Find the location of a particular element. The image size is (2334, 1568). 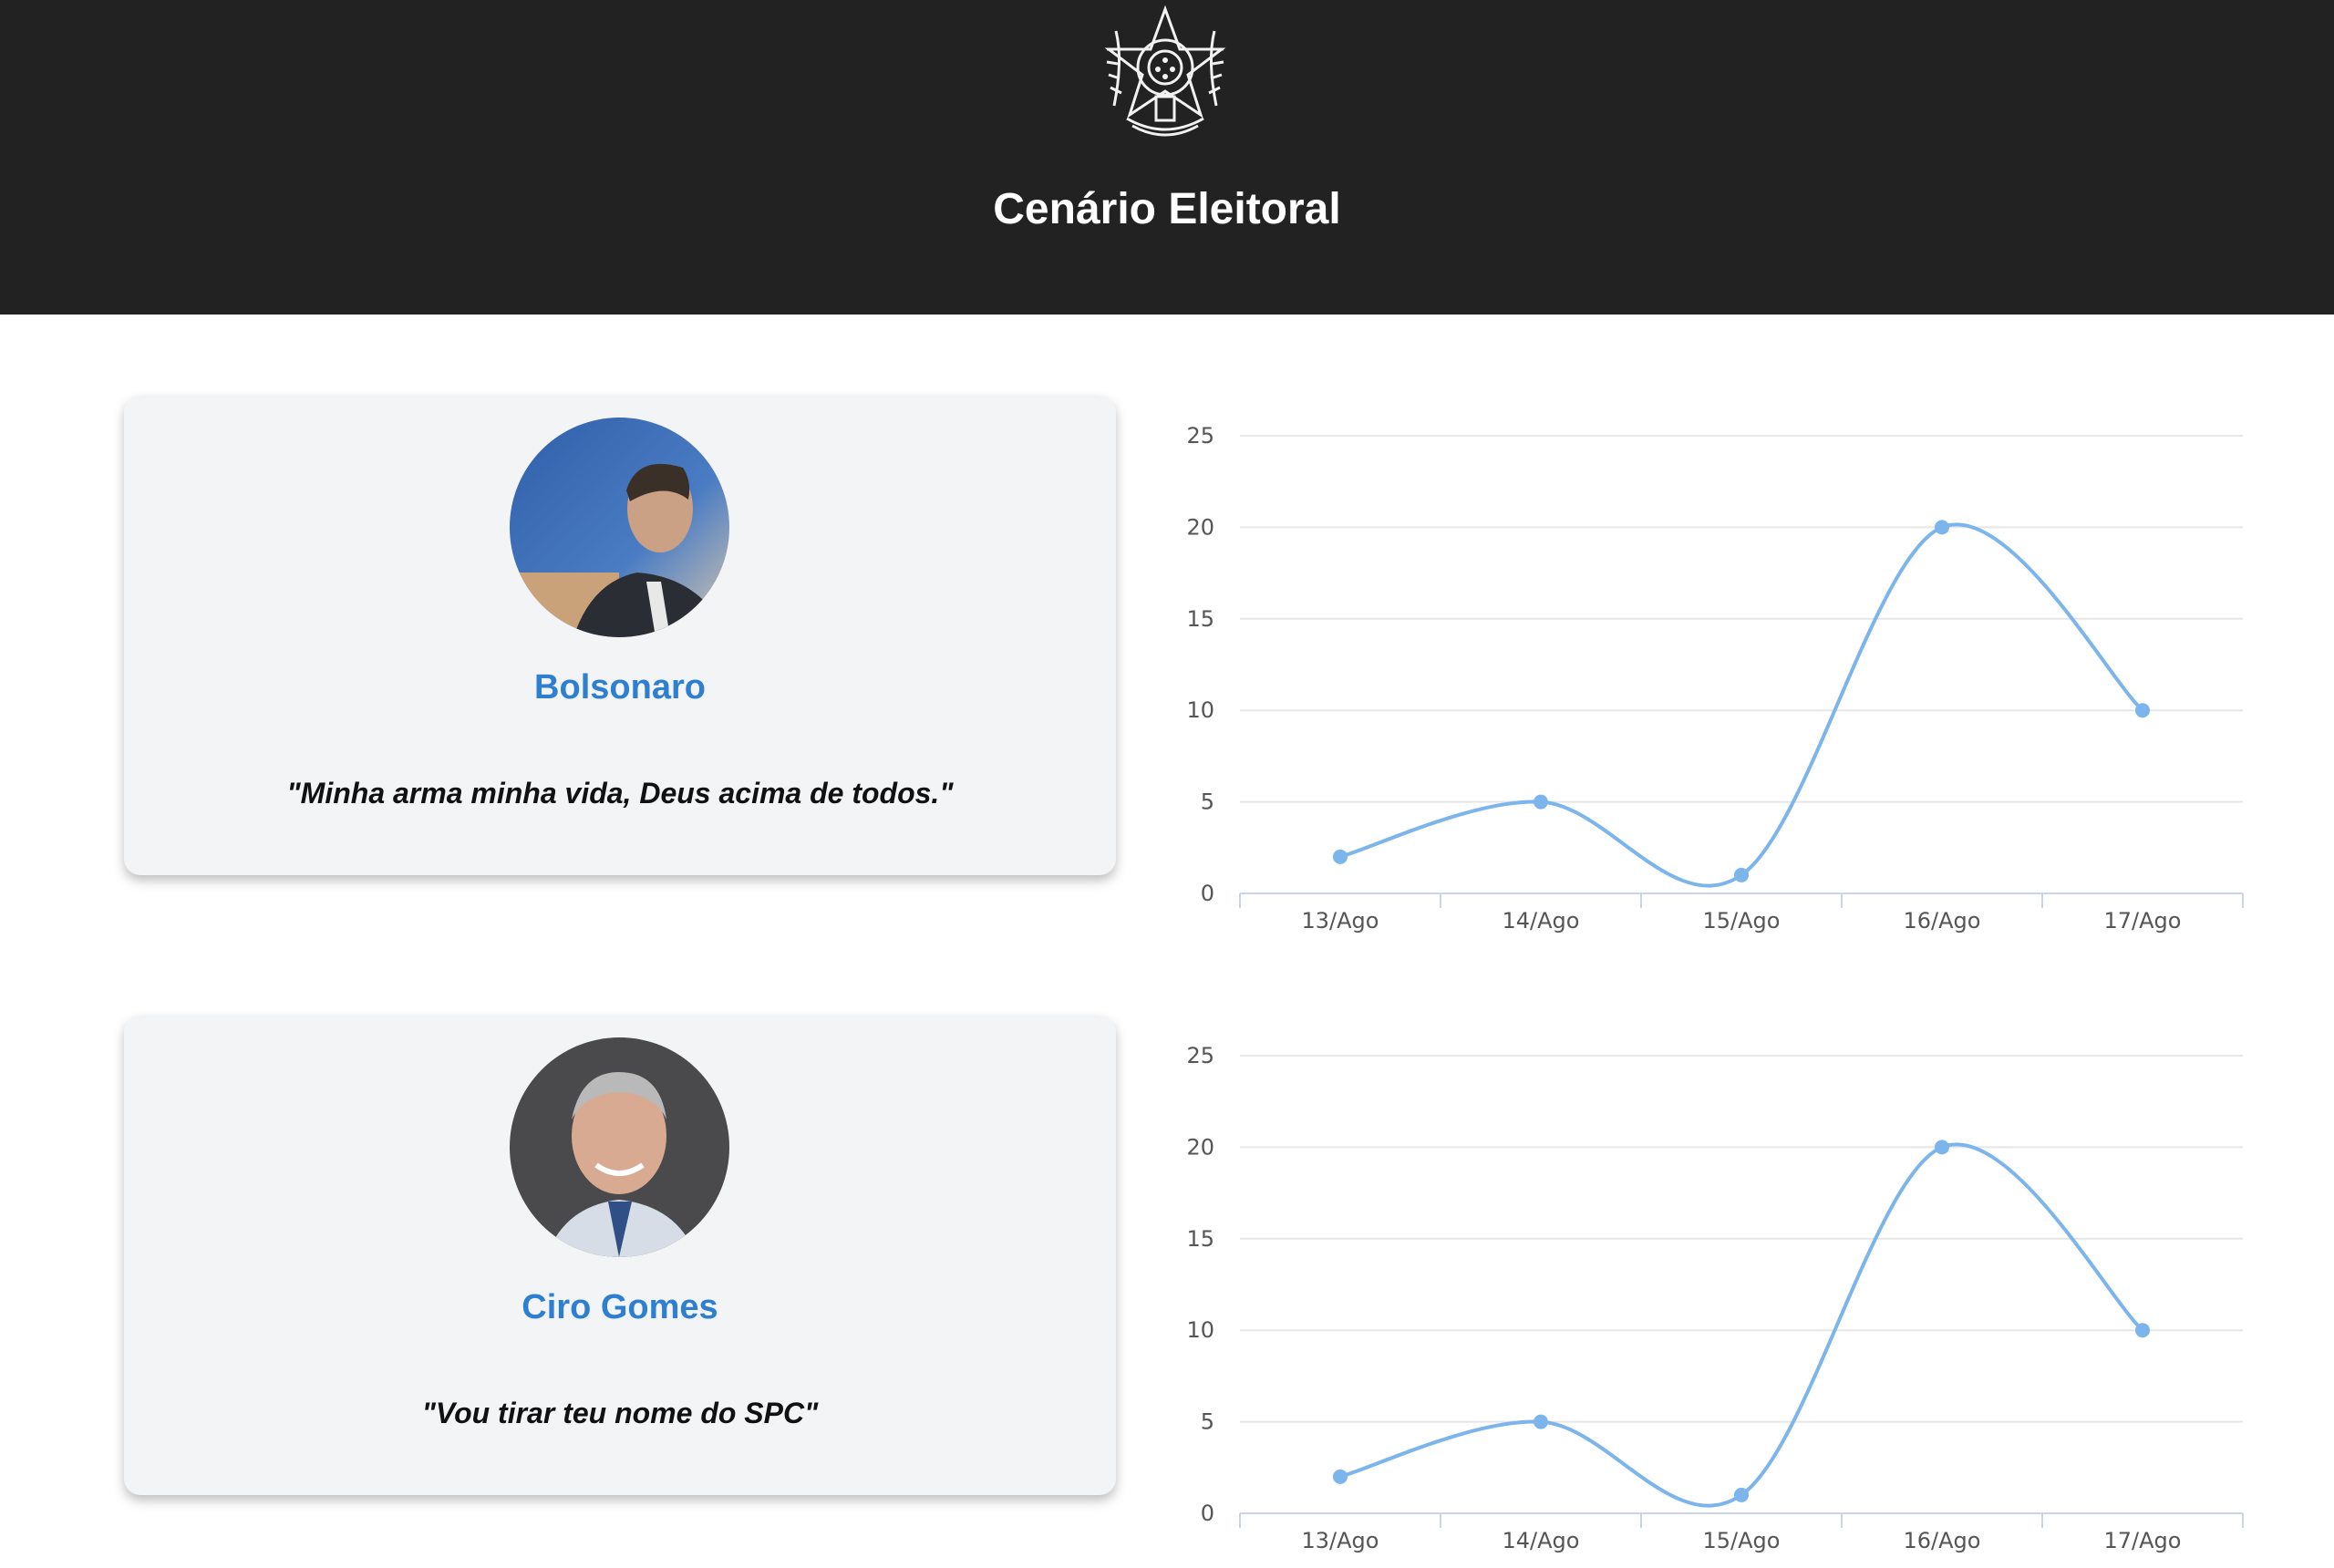

page-title: Cenário Eleitoral is located at coordinates (1167, 209).